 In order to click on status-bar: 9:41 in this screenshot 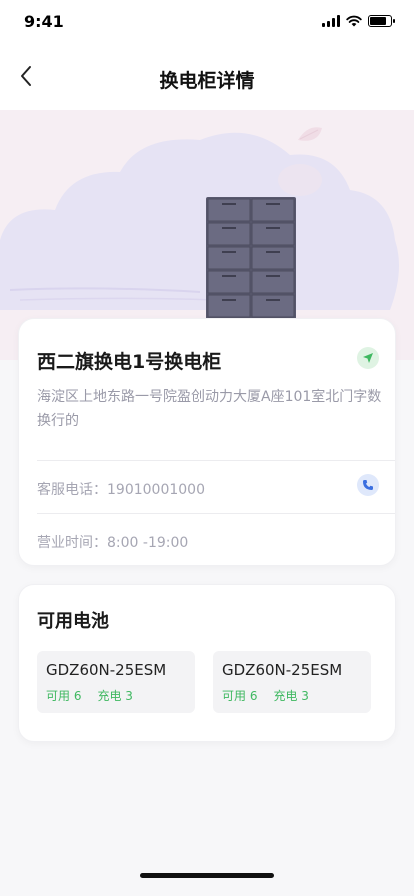, I will do `click(207, 22)`.